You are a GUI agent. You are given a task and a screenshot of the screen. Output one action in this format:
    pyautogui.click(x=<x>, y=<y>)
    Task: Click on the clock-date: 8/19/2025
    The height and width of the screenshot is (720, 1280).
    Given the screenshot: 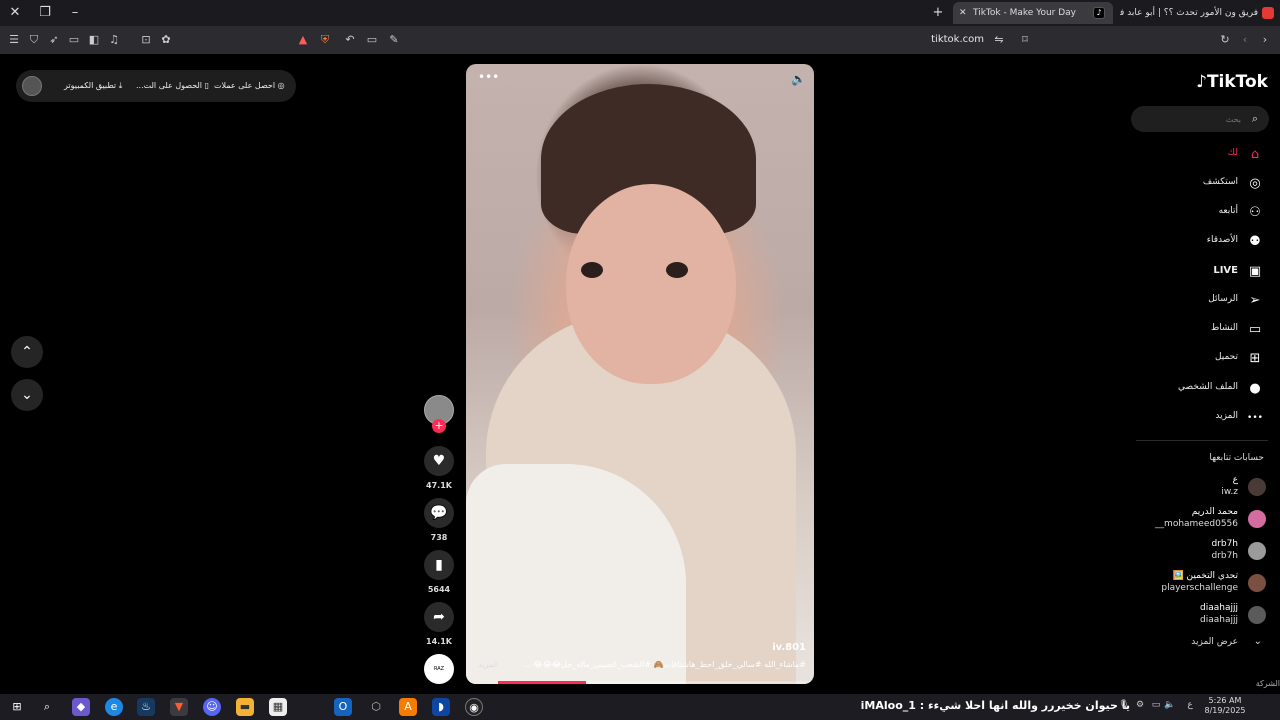 What is the action you would take?
    pyautogui.click(x=1225, y=710)
    